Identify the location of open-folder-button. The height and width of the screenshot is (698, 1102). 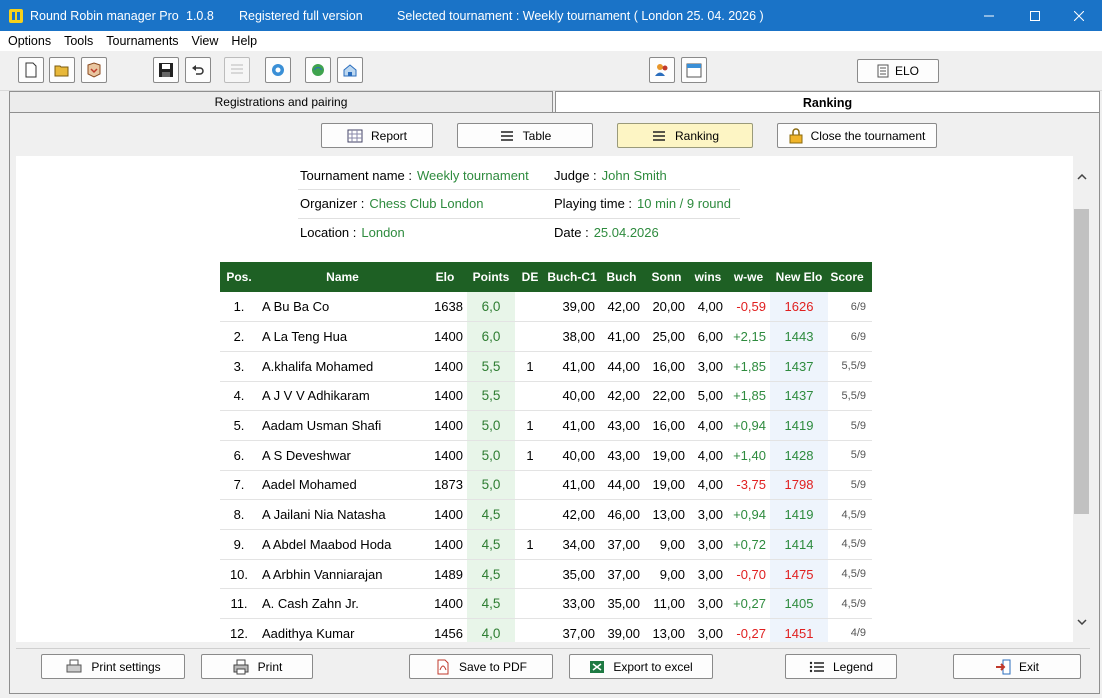
(62, 70).